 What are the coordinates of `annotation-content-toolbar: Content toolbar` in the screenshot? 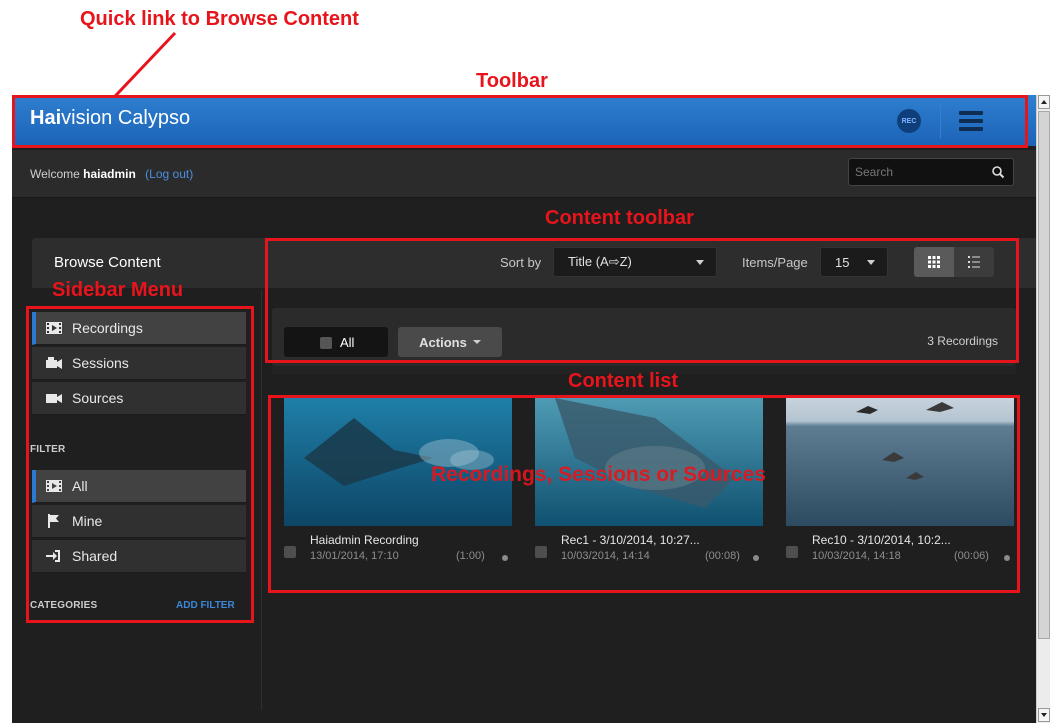 It's located at (619, 218).